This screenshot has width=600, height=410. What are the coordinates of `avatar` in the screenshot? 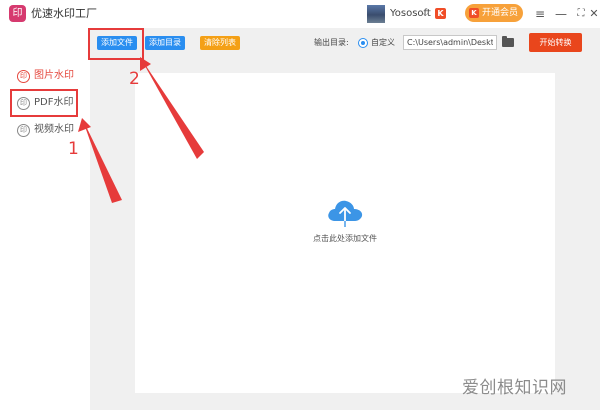 It's located at (376, 14).